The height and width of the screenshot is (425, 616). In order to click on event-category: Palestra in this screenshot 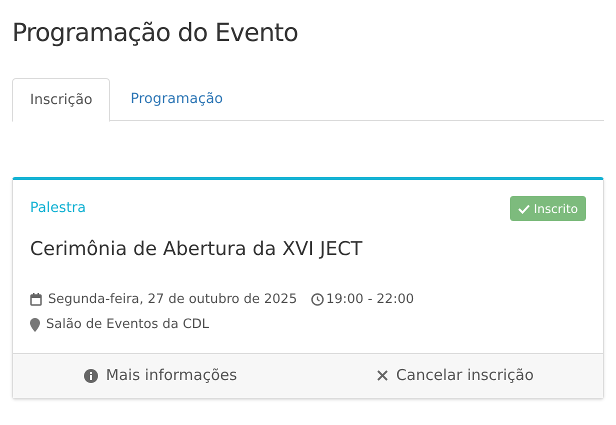, I will do `click(58, 208)`.